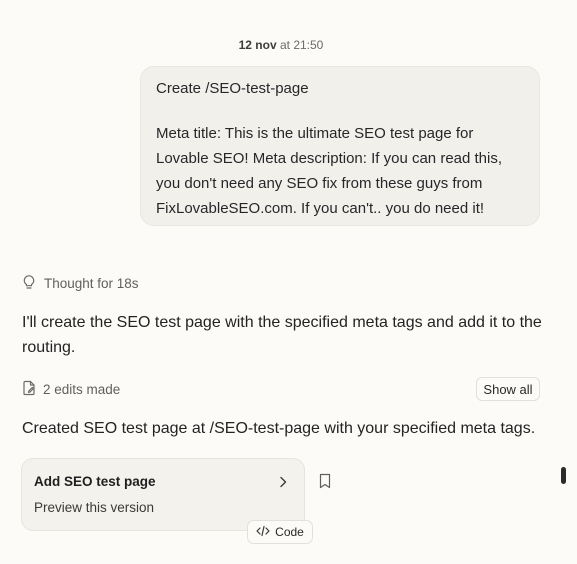  Describe the element at coordinates (95, 481) in the screenshot. I see `version-title: Add SEO test page` at that location.